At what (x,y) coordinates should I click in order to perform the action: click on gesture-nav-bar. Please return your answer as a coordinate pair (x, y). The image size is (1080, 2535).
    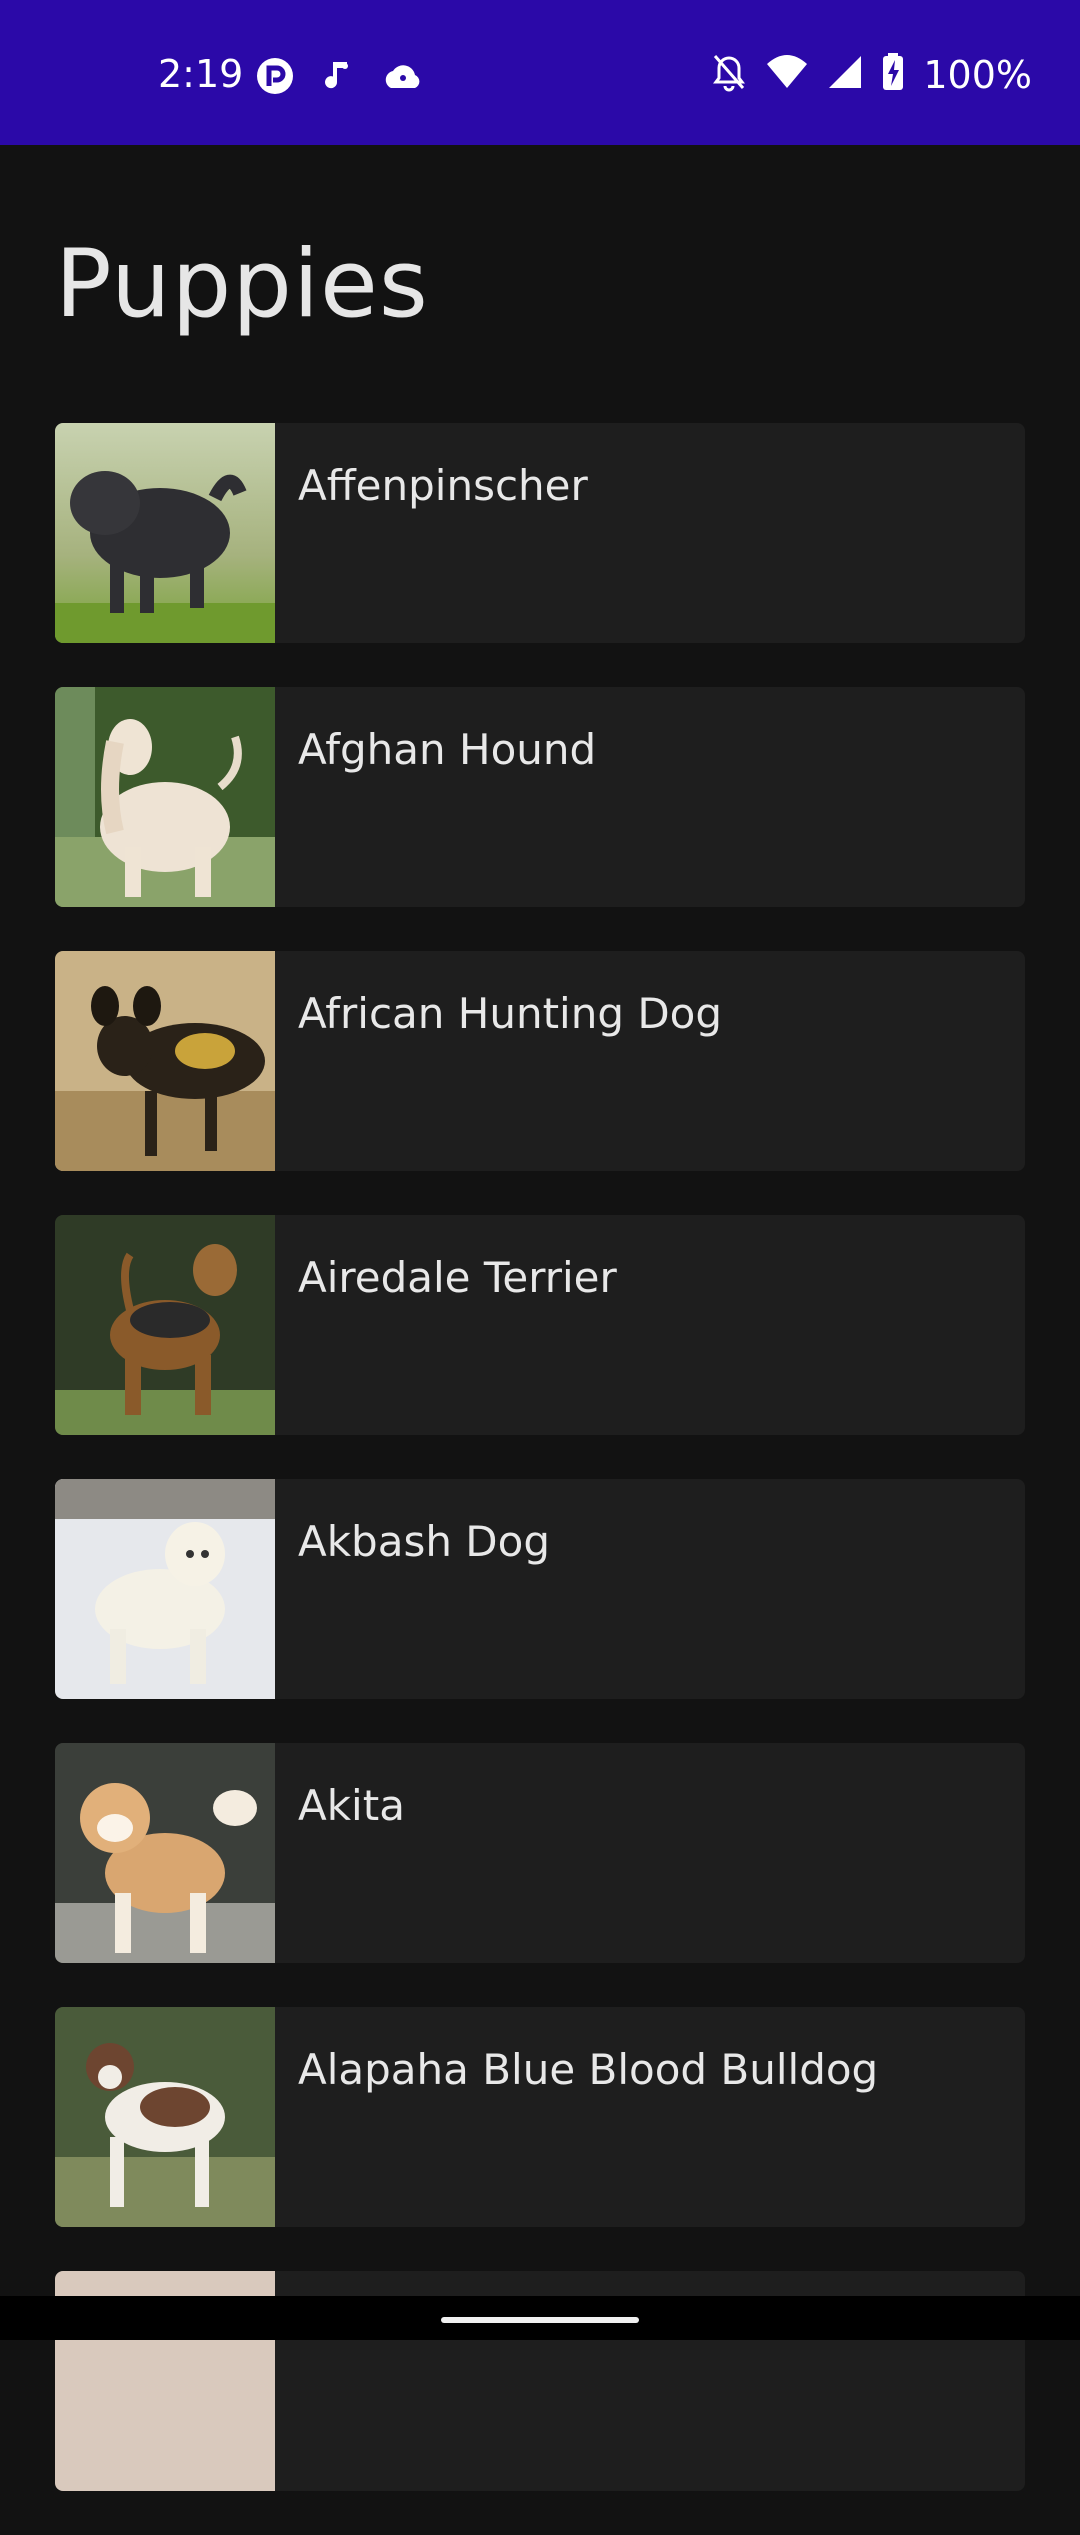
    Looking at the image, I should click on (540, 2318).